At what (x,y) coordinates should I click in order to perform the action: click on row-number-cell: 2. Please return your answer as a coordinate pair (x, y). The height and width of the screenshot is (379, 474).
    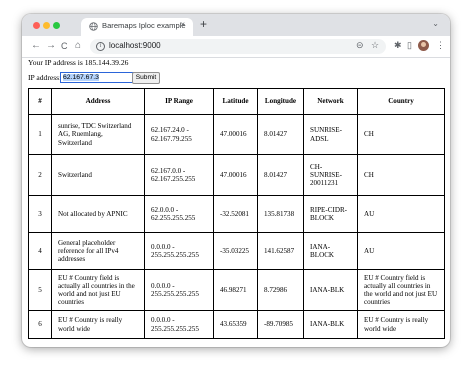
    Looking at the image, I should click on (40, 175).